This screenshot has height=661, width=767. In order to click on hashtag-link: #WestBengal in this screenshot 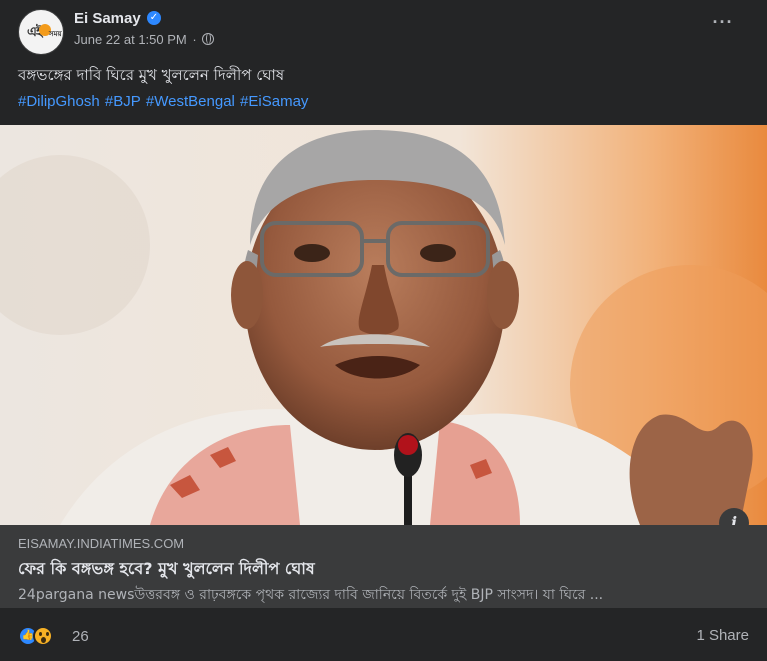, I will do `click(190, 101)`.